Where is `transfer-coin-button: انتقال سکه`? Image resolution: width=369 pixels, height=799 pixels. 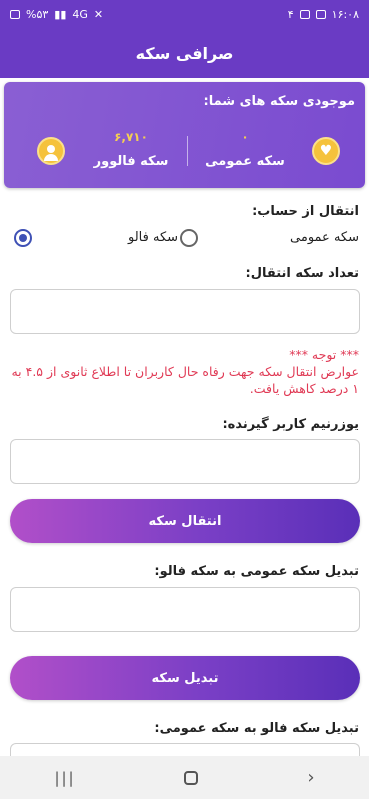 transfer-coin-button: انتقال سکه is located at coordinates (185, 521).